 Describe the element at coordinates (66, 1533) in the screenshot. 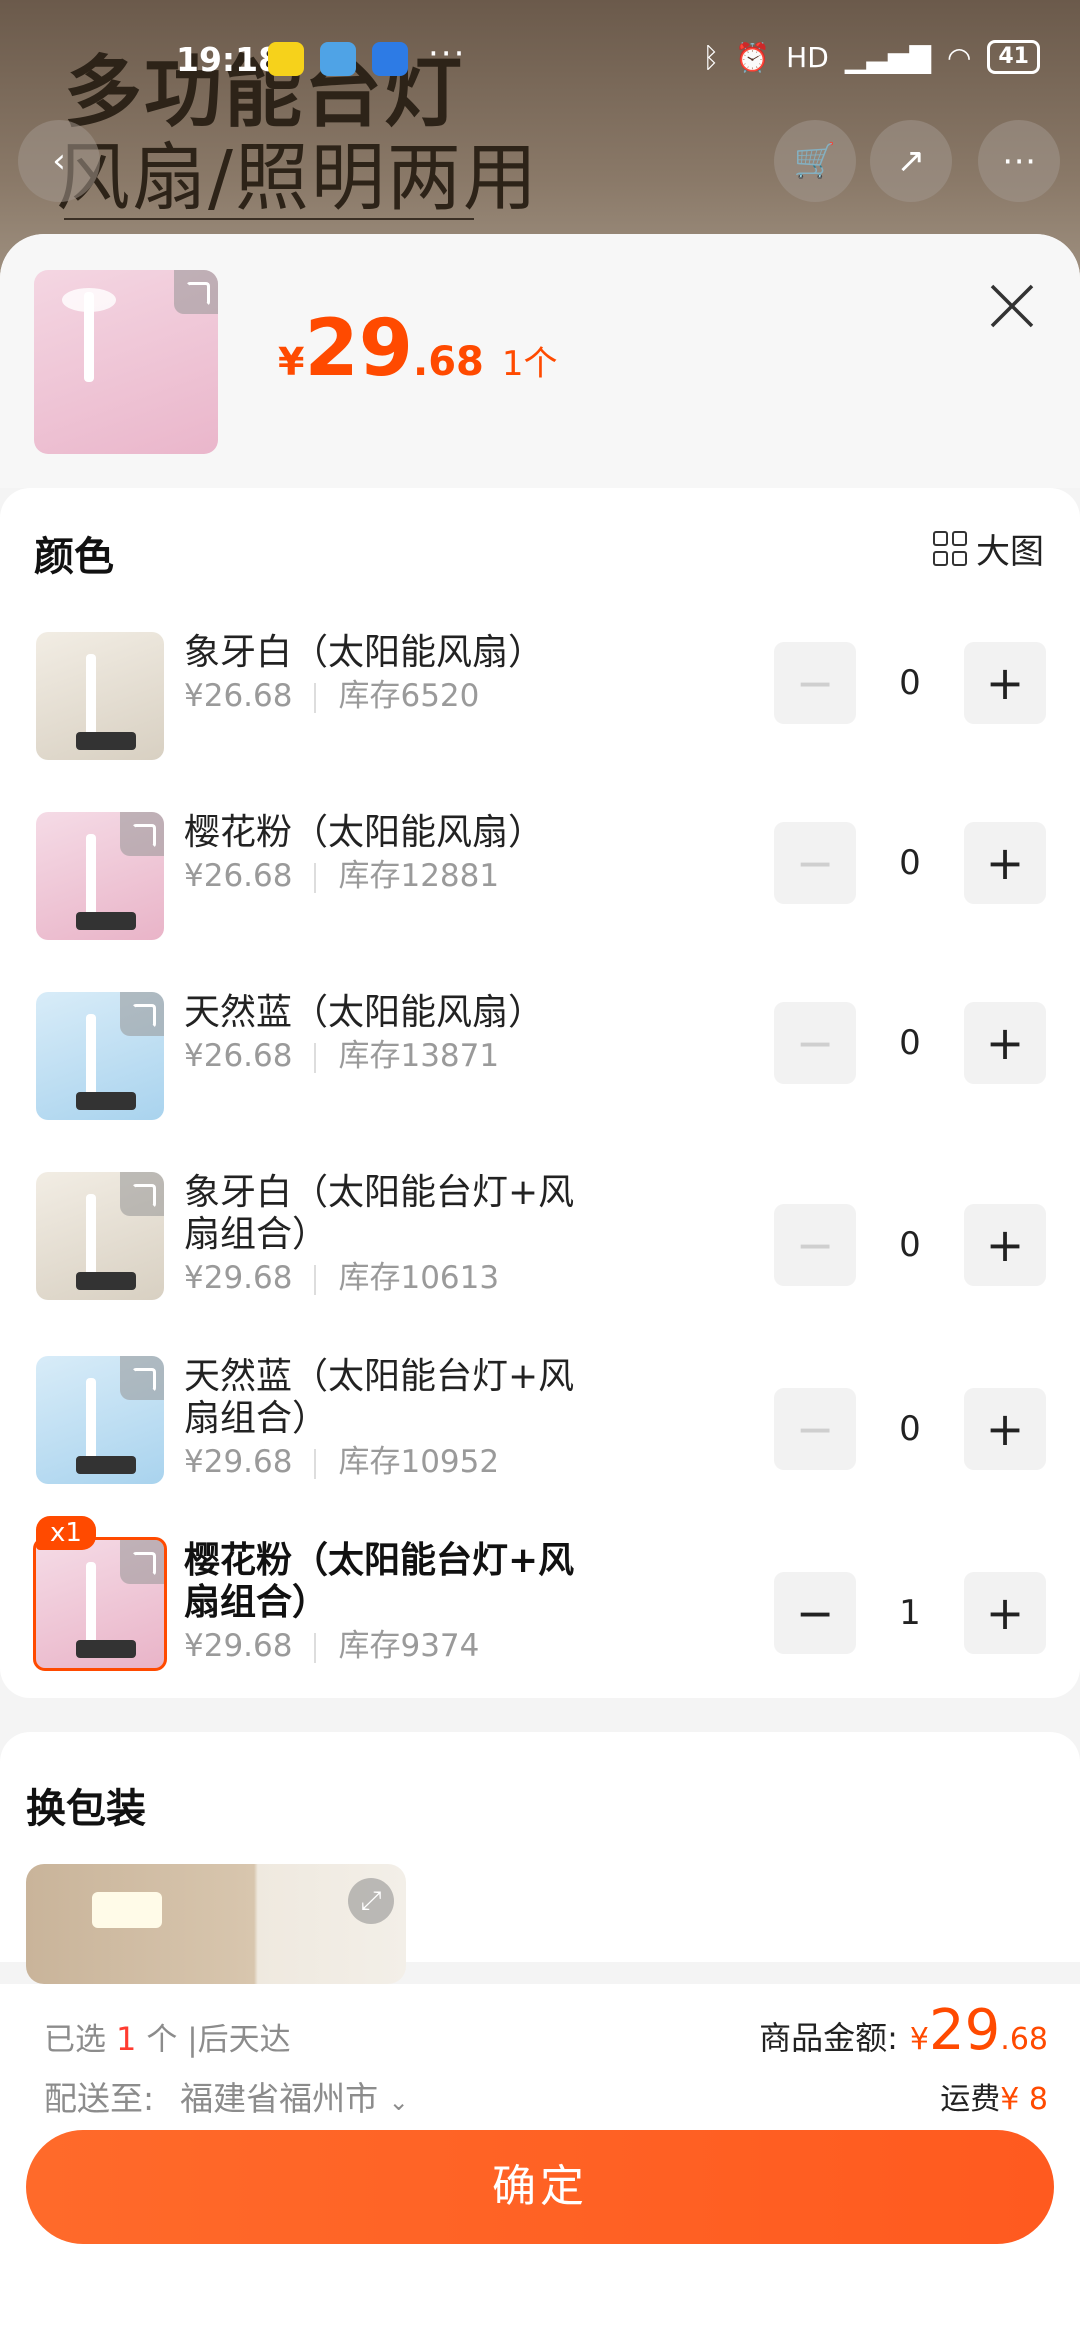

I see `selected-count-badge: x1` at that location.